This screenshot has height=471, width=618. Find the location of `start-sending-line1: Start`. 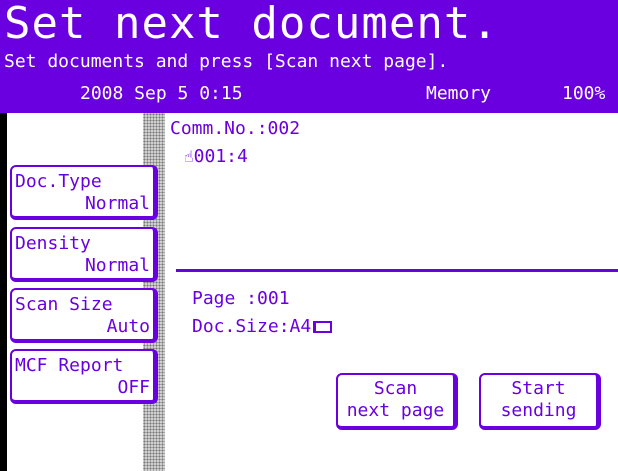

start-sending-line1: Start is located at coordinates (538, 388).